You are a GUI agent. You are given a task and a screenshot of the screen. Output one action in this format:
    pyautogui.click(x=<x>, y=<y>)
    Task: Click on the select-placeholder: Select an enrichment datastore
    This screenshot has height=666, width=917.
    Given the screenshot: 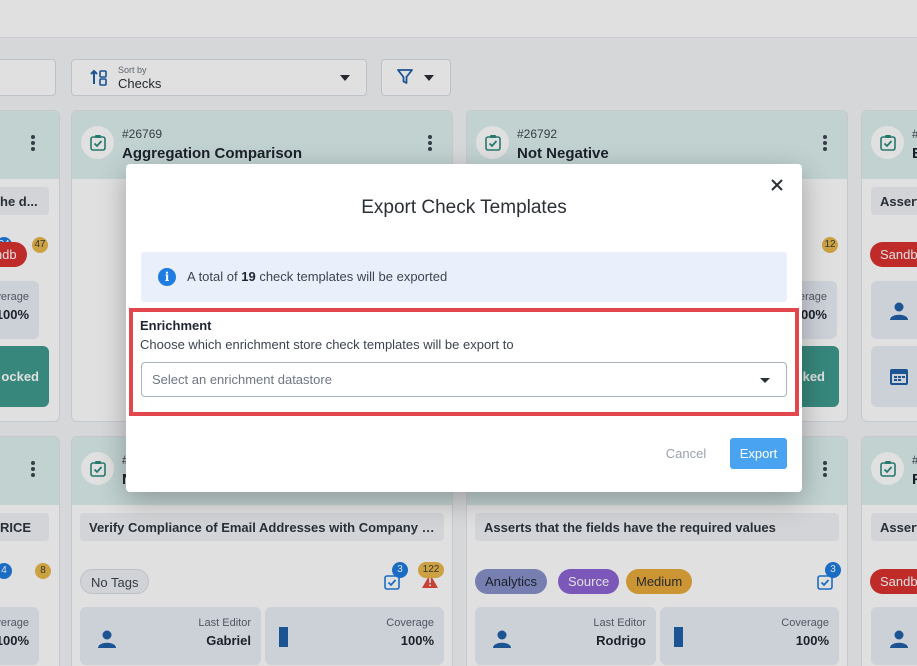 What is the action you would take?
    pyautogui.click(x=242, y=379)
    